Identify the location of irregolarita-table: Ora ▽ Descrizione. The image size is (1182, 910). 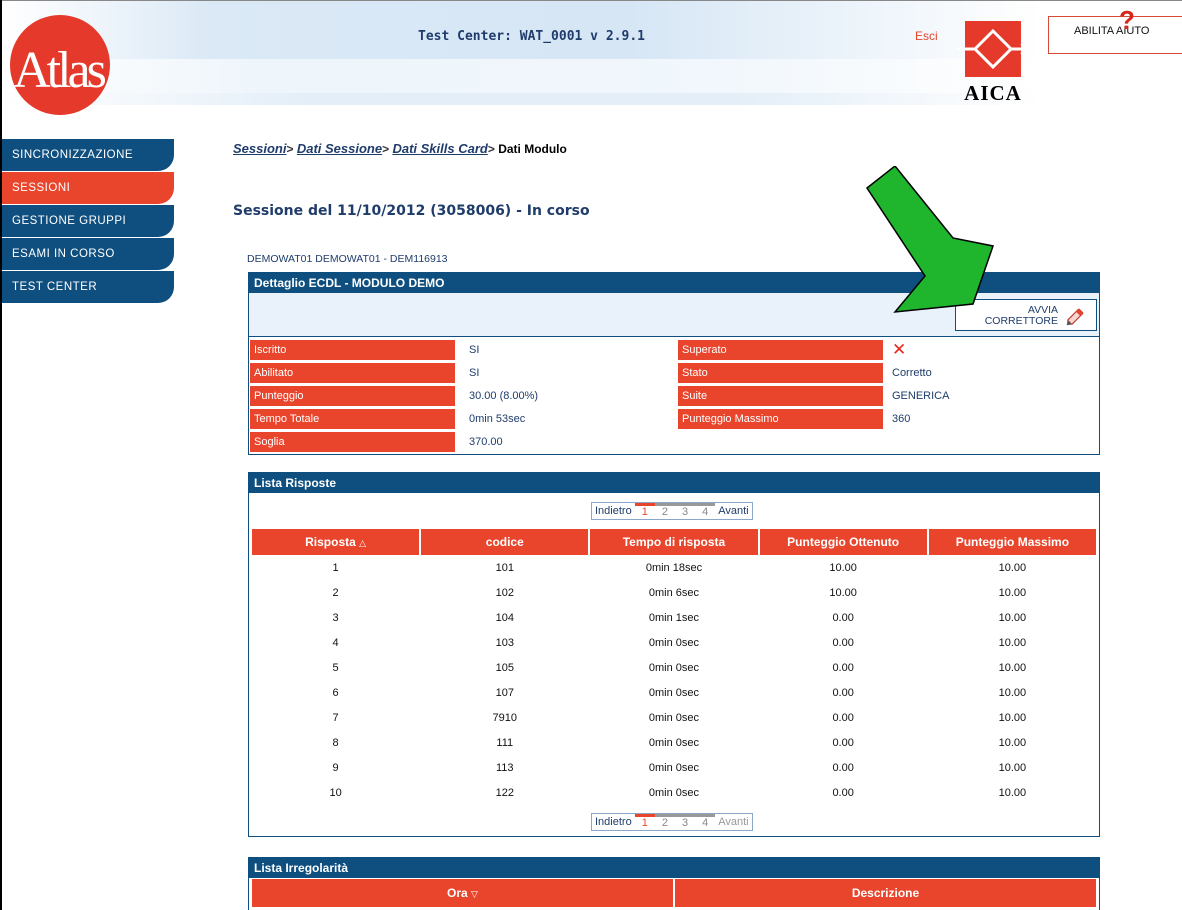
(674, 893).